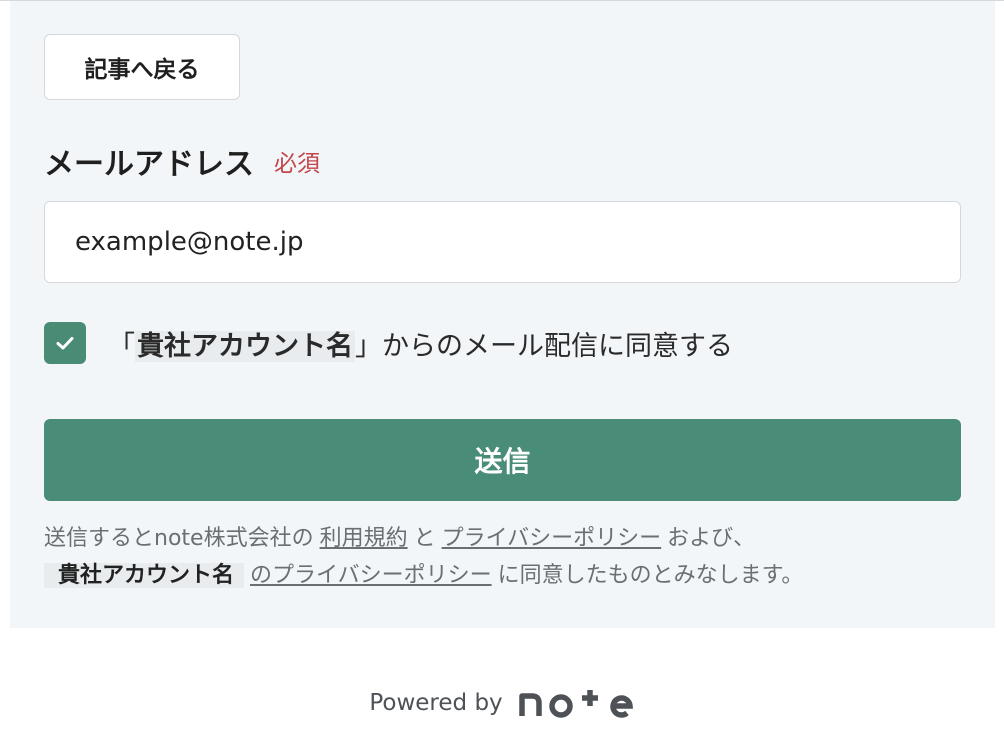 This screenshot has height=738, width=1004. Describe the element at coordinates (436, 703) in the screenshot. I see `powered-by-text: Powered by` at that location.